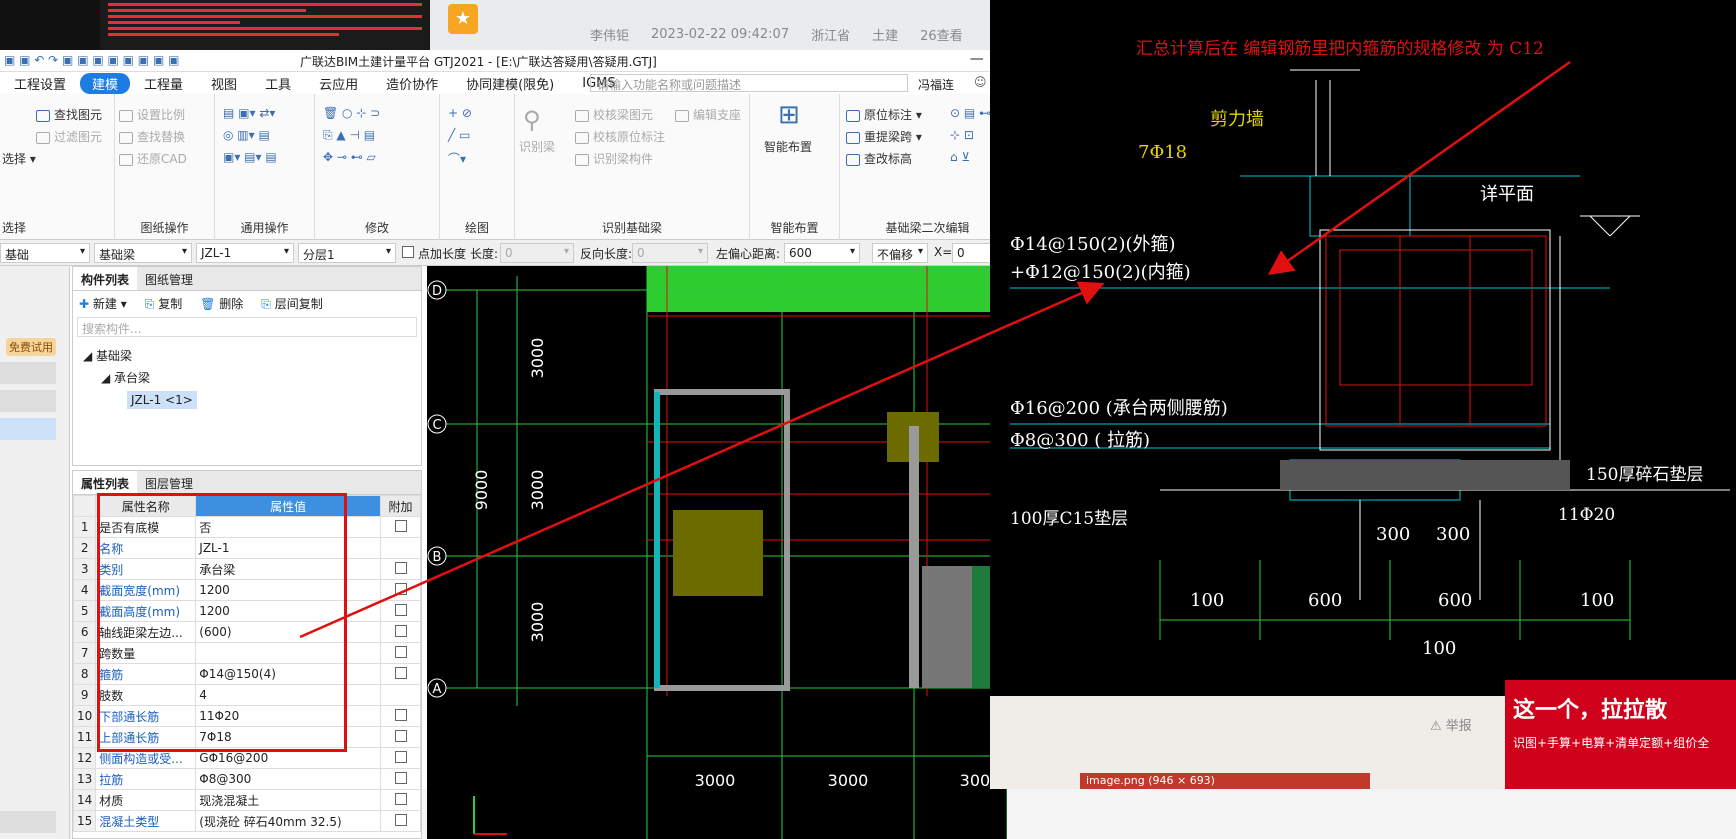 This screenshot has height=839, width=1736. Describe the element at coordinates (249, 113) in the screenshot. I see `common-tools-icons: ▤ ▣▾ ⇄▾` at that location.